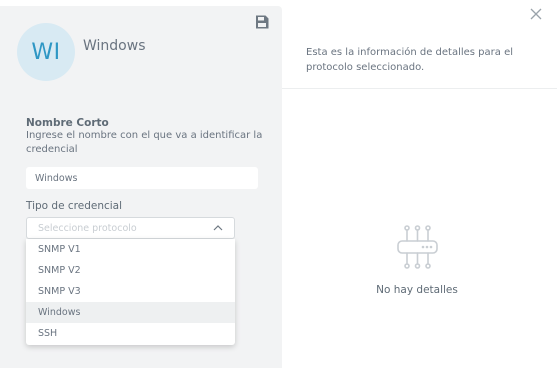 This screenshot has height=368, width=557. I want to click on option-snmp-v3: SNMP V3, so click(130, 291).